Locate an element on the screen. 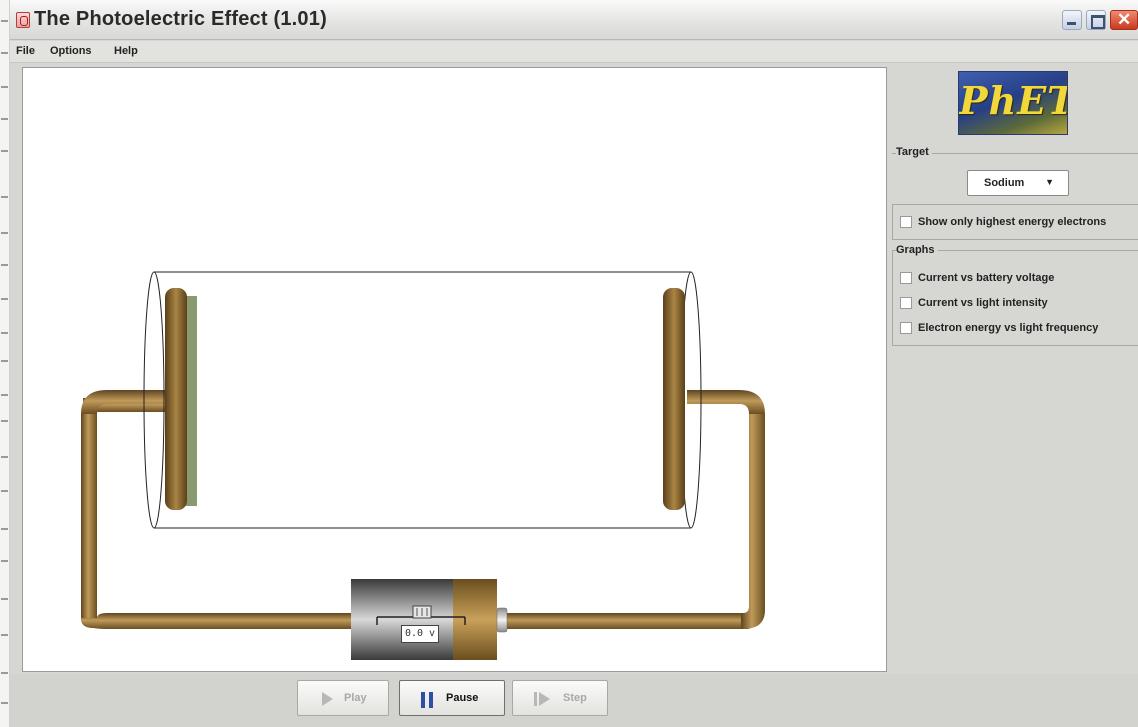 Image resolution: width=1138 pixels, height=727 pixels. menu-bar: File Options Help is located at coordinates (574, 52).